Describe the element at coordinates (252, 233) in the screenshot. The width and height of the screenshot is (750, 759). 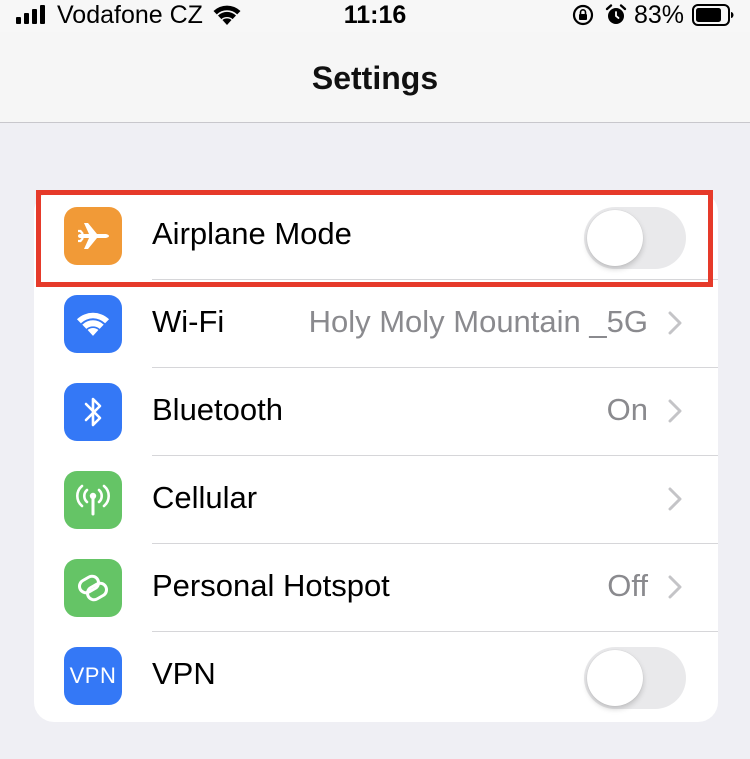
I see `settings-row-label: Airplane Mode` at that location.